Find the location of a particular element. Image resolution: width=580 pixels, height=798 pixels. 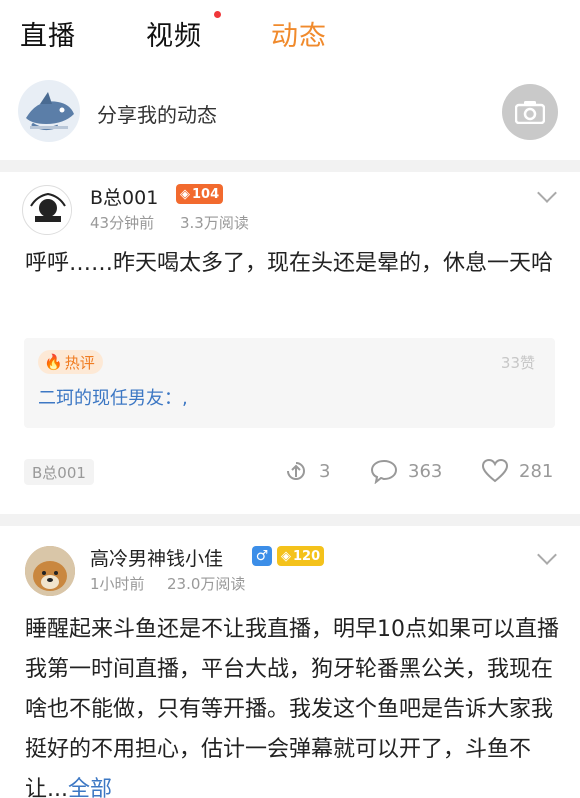

camera-icon is located at coordinates (530, 112).